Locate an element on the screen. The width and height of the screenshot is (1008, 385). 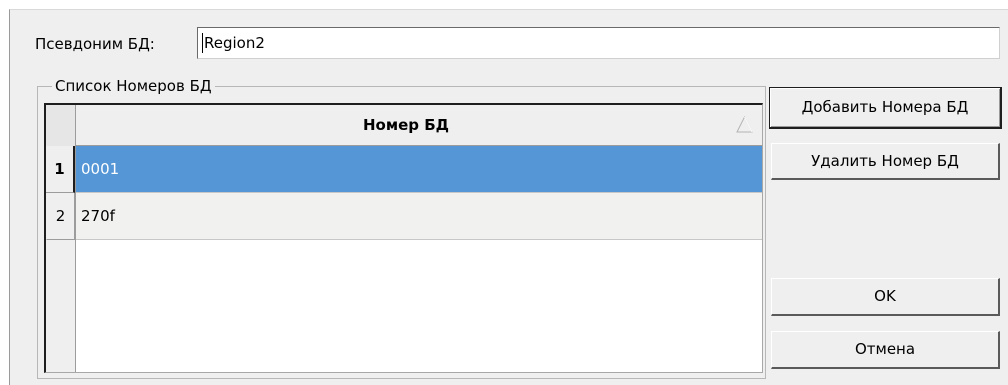
ok-button: OK is located at coordinates (885, 297).